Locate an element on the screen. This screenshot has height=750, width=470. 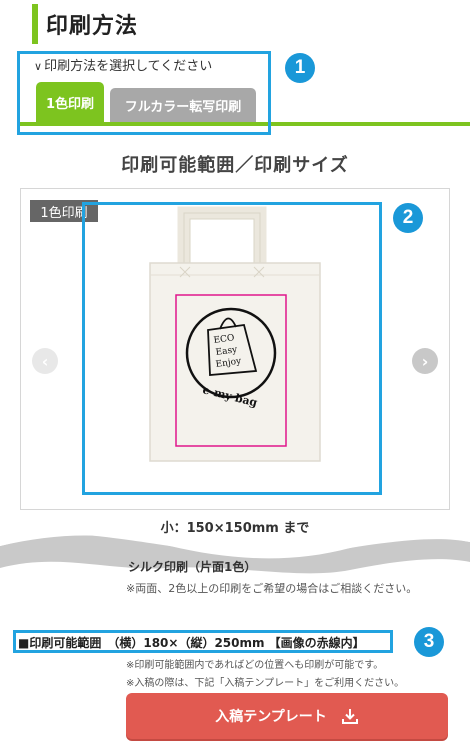
template-button-label: 入稿テンプレート is located at coordinates (271, 717).